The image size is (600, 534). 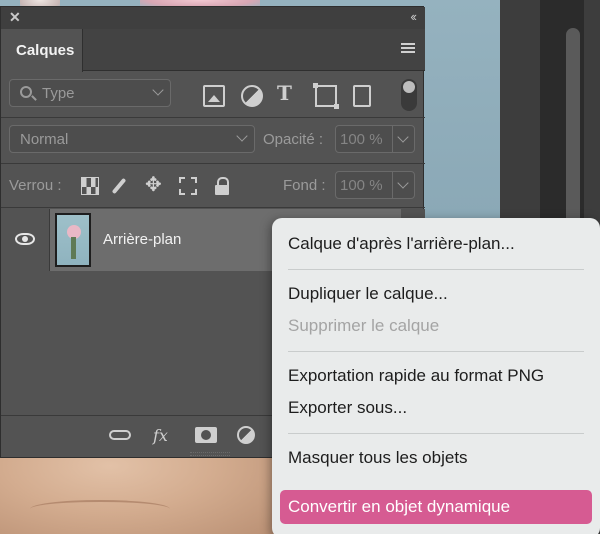 What do you see at coordinates (222, 186) in the screenshot?
I see `lock-all-icon` at bounding box center [222, 186].